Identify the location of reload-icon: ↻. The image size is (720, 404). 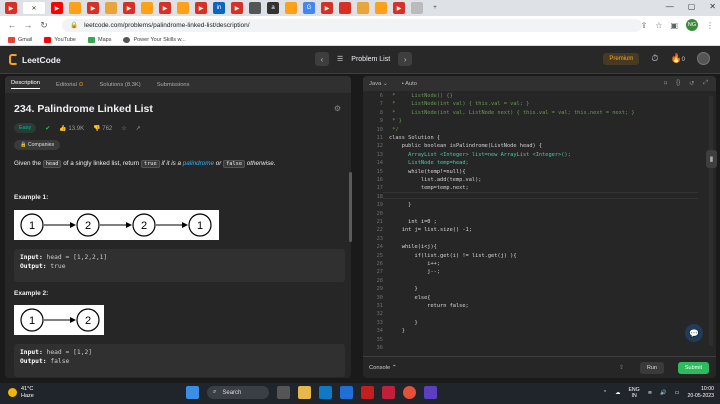
(44, 25).